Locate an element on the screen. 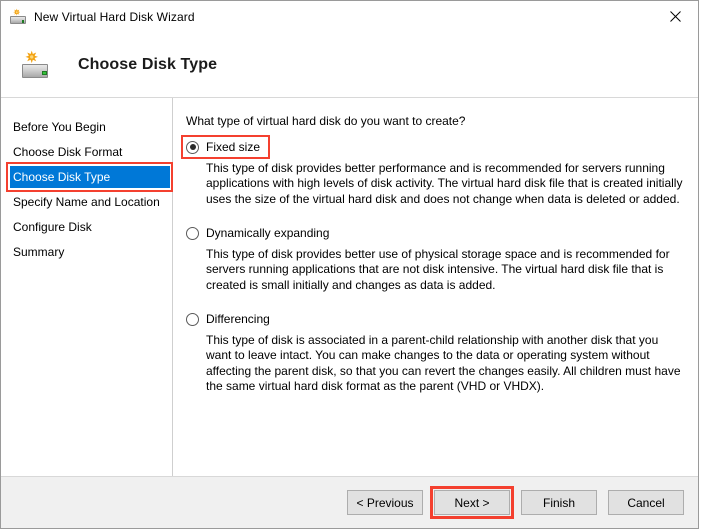 This screenshot has height=531, width=701. page-header: Choose Disk Type is located at coordinates (349, 65).